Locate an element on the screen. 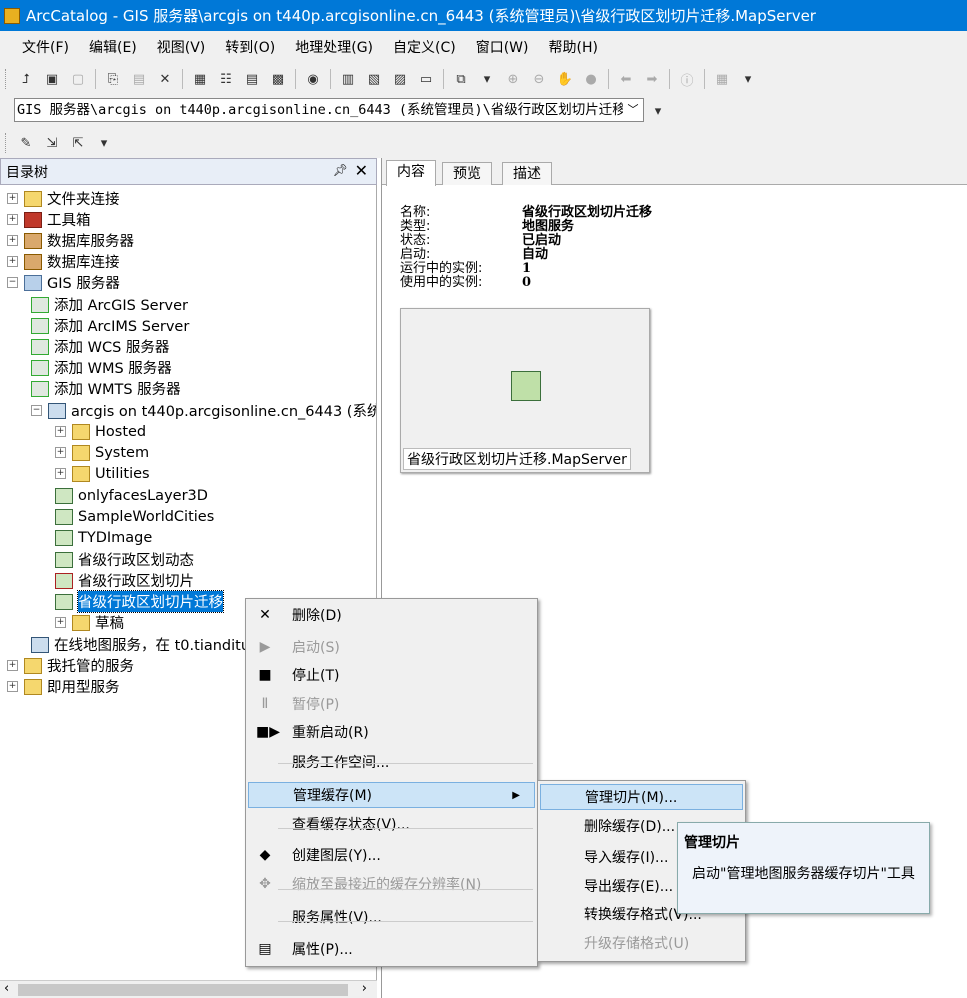 The image size is (967, 998). paste-icon: ▤ is located at coordinates (139, 79).